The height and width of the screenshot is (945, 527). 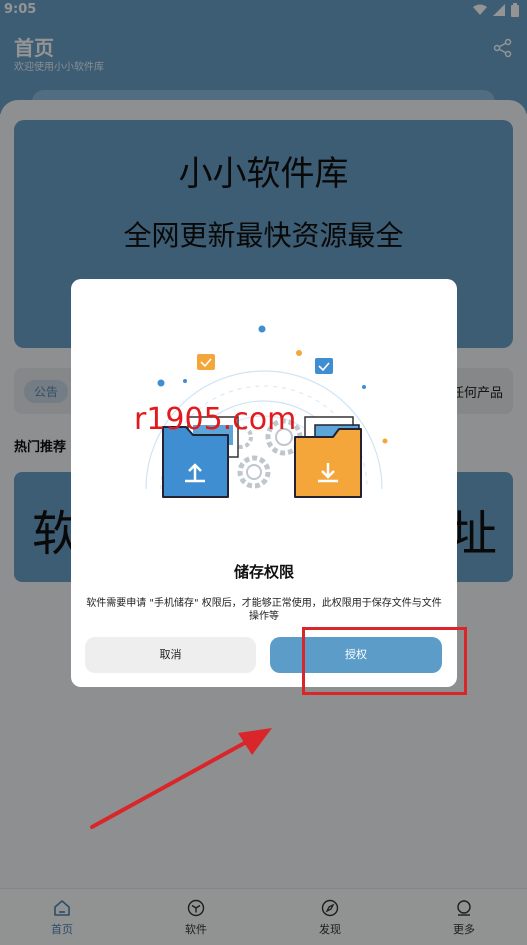 I want to click on cancel-button: 取消, so click(x=170, y=655).